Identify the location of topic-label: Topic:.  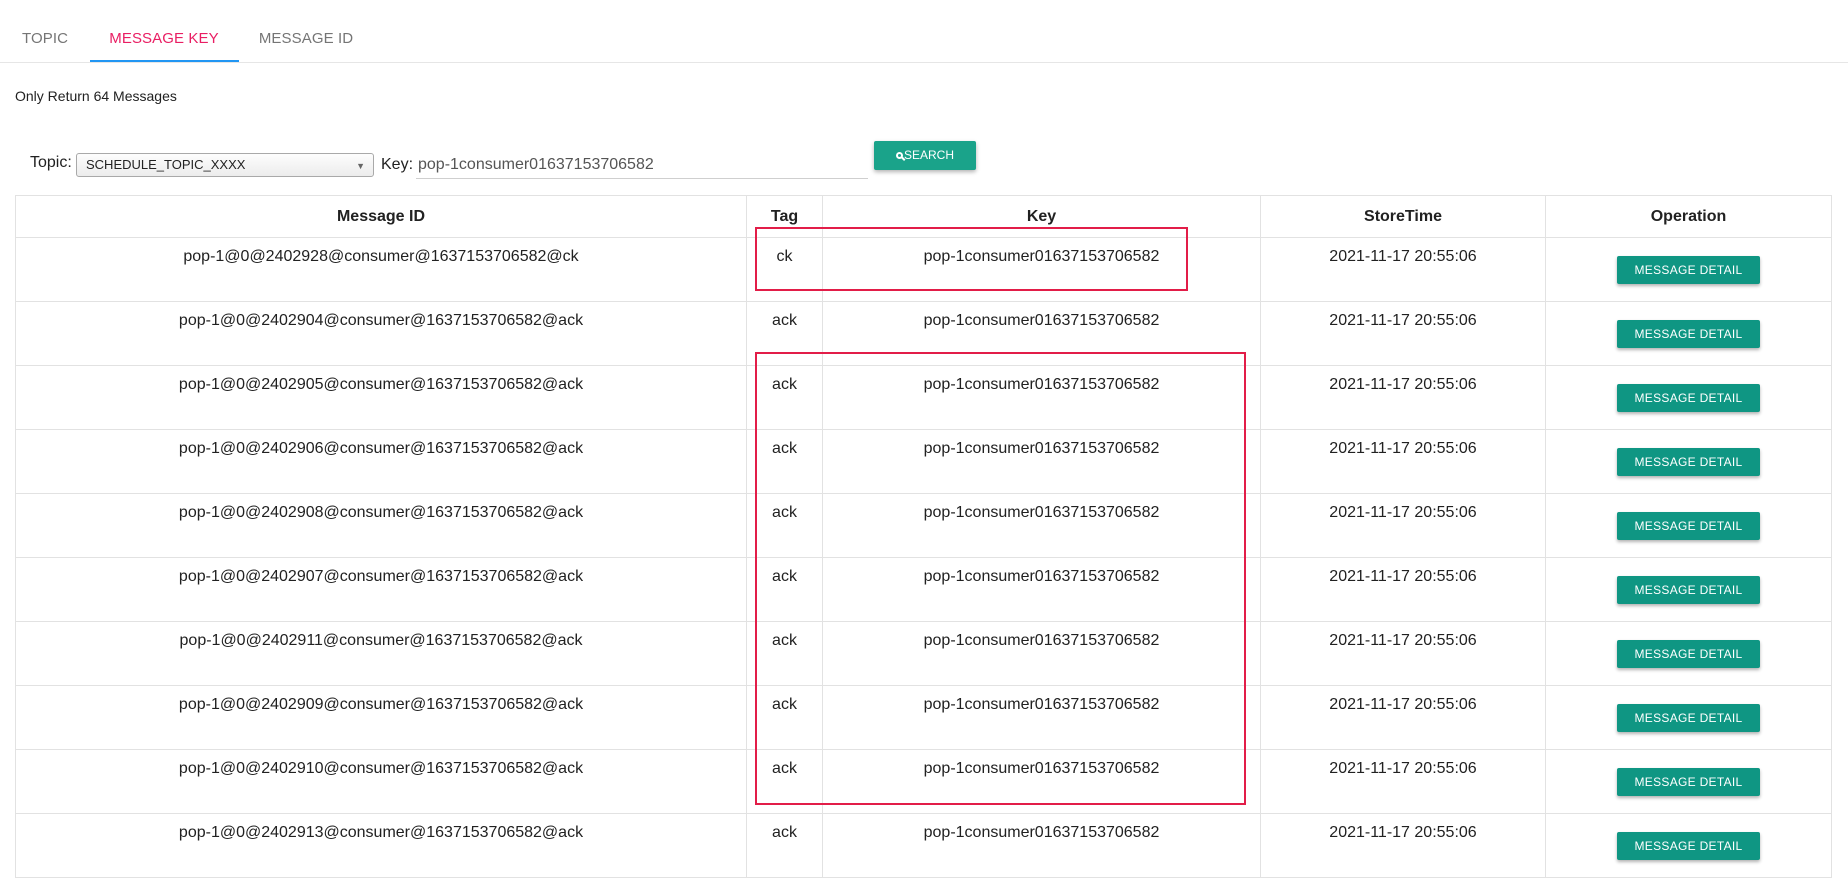
(51, 162).